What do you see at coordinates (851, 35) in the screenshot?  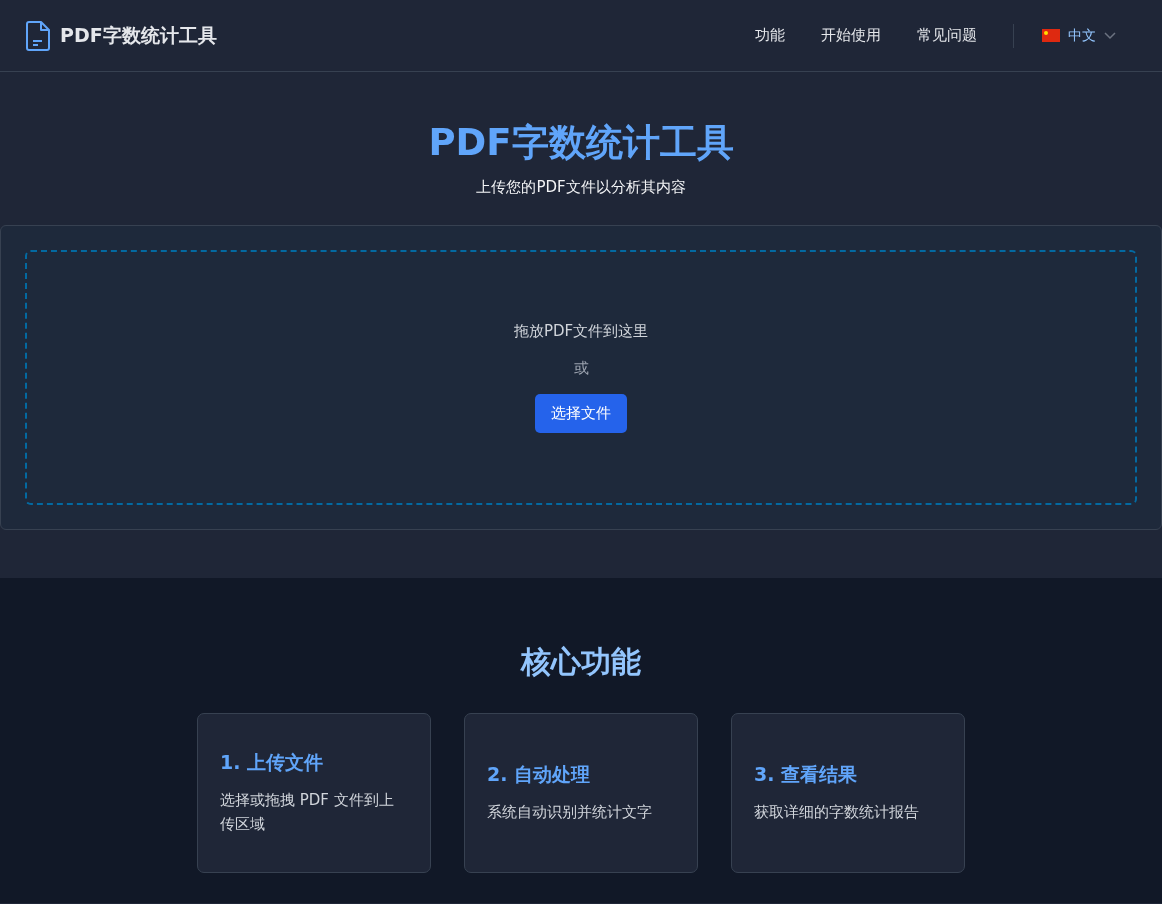 I see `nav-link: 开始使用` at bounding box center [851, 35].